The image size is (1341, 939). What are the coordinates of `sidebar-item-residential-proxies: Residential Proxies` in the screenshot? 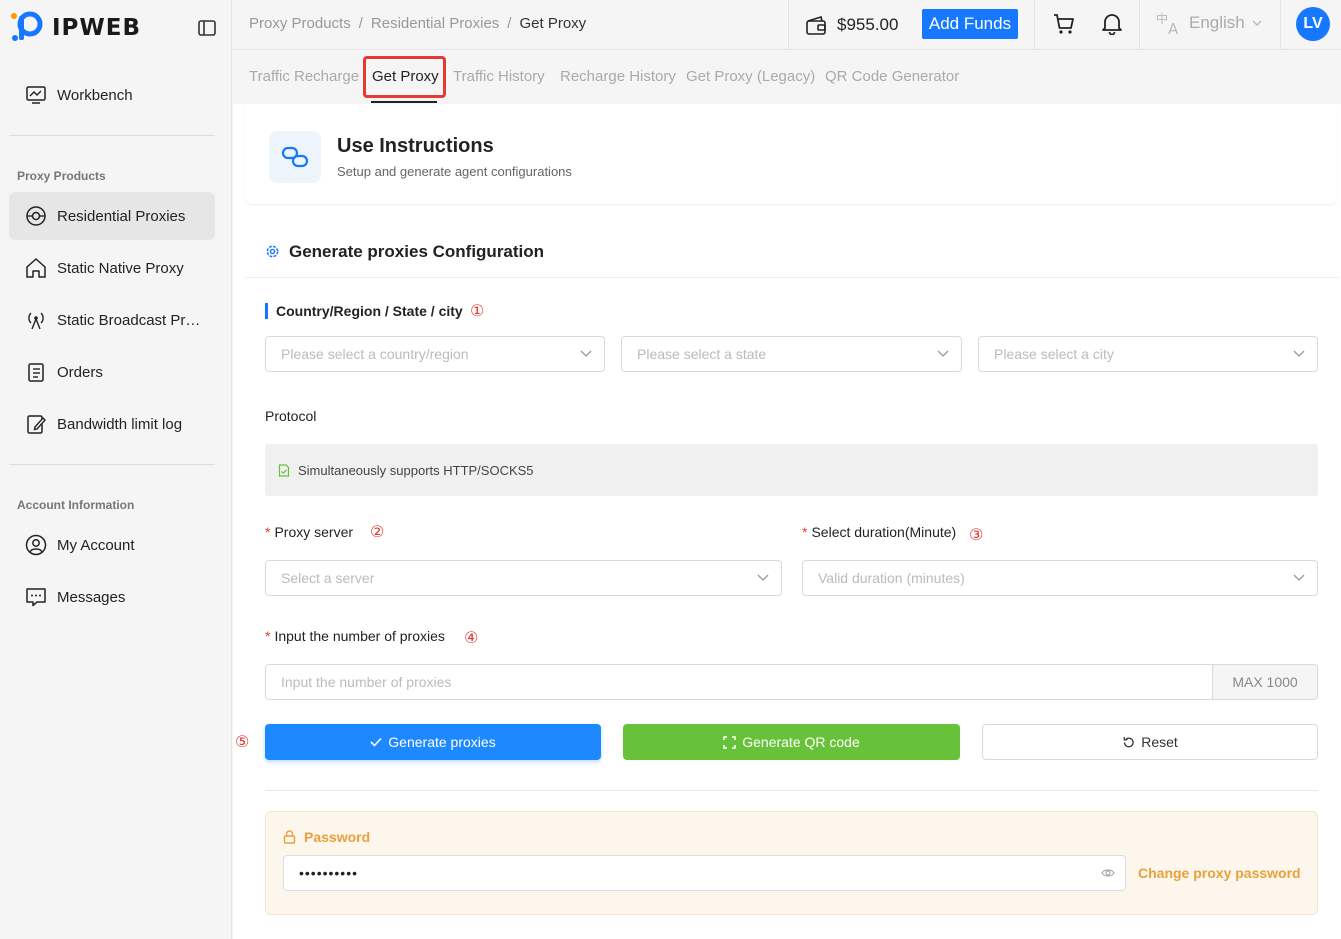 It's located at (112, 216).